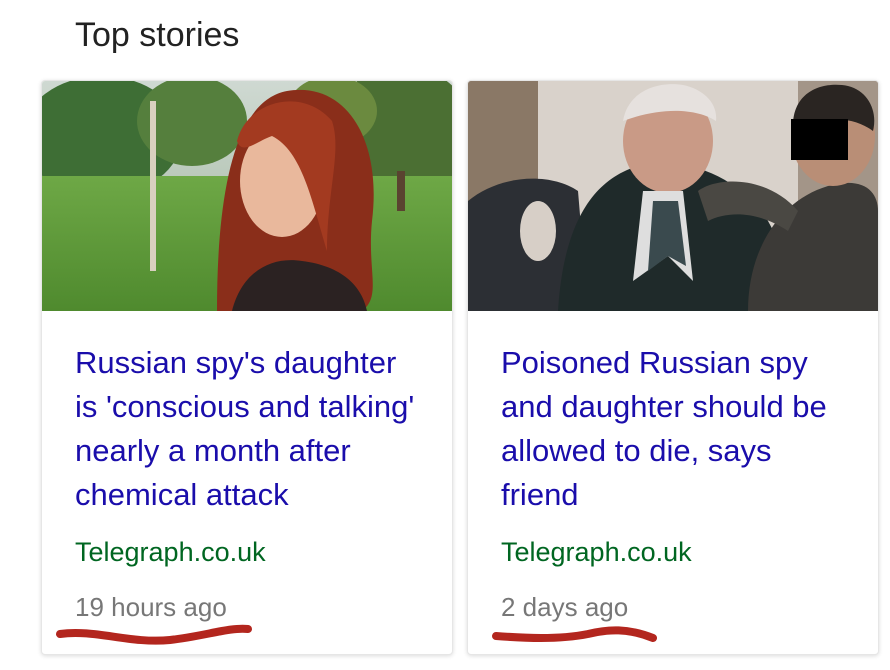 The height and width of the screenshot is (670, 890). What do you see at coordinates (170, 552) in the screenshot?
I see `story-1-source: Telegraph.co.uk` at bounding box center [170, 552].